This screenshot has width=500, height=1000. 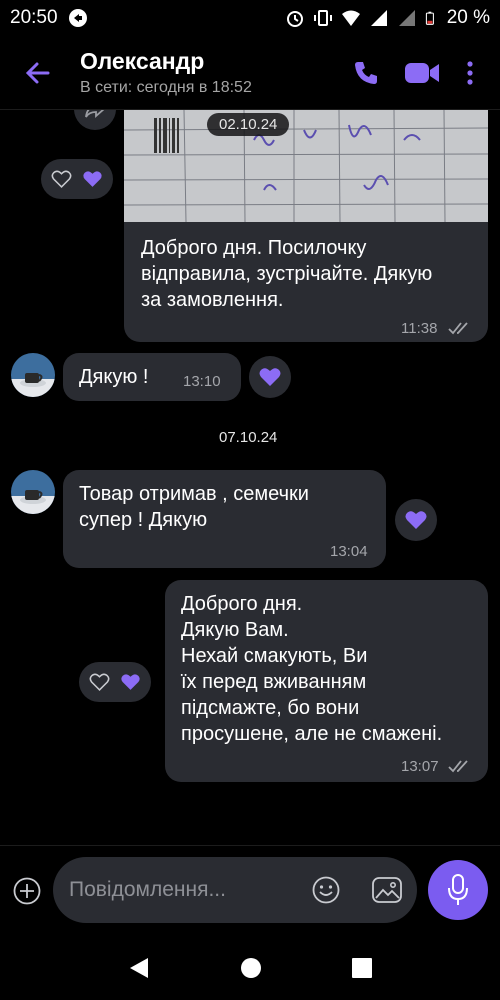 I want to click on system-nav-bar, so click(x=250, y=967).